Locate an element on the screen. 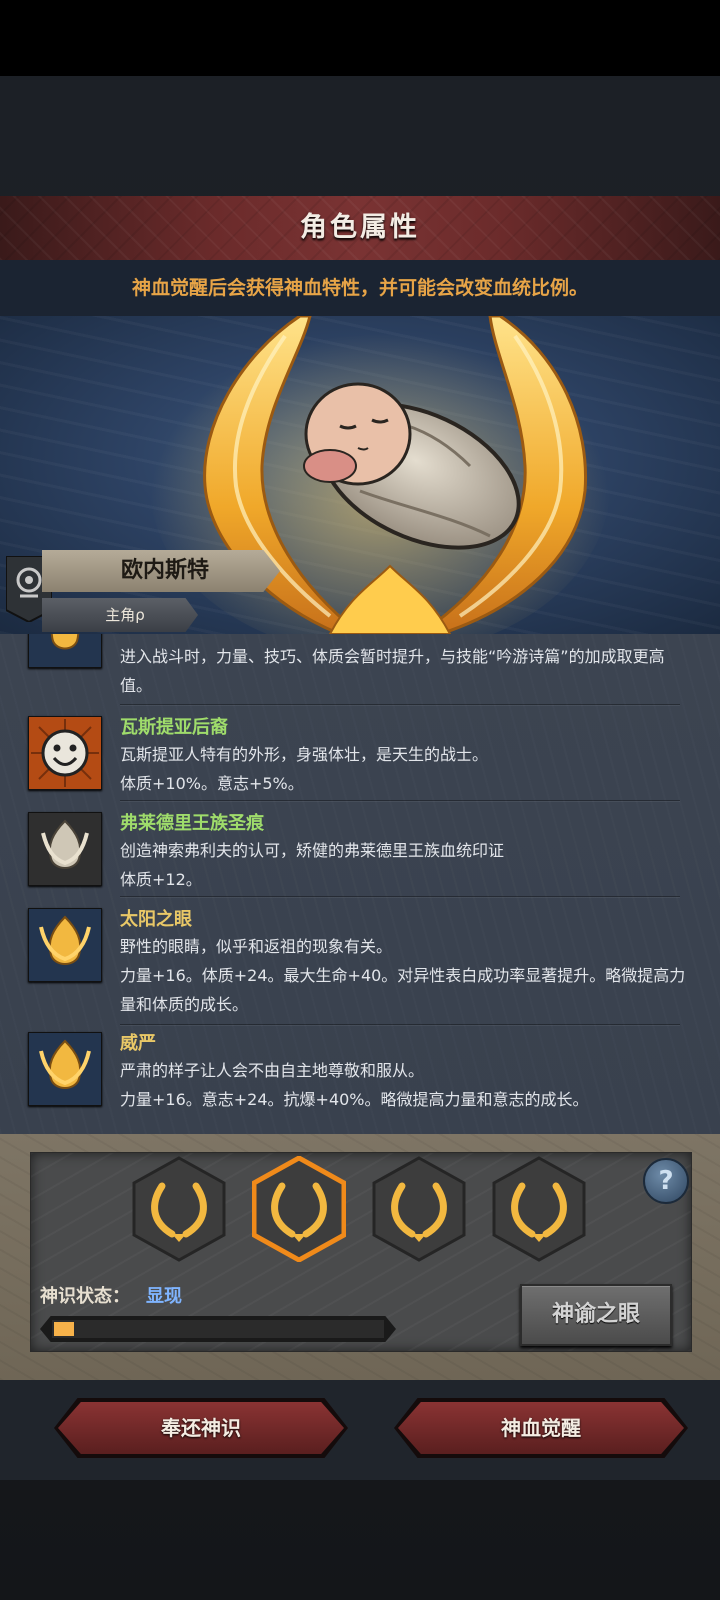 The image size is (720, 1600). return-divine-sense-button: 奉还神识 is located at coordinates (201, 1428).